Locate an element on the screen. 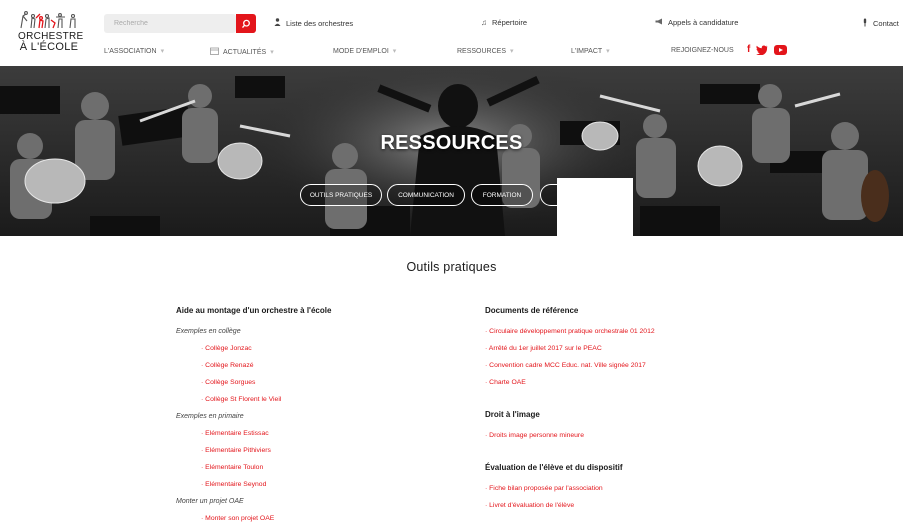 Image resolution: width=903 pixels, height=528 pixels. search-input is located at coordinates (170, 23).